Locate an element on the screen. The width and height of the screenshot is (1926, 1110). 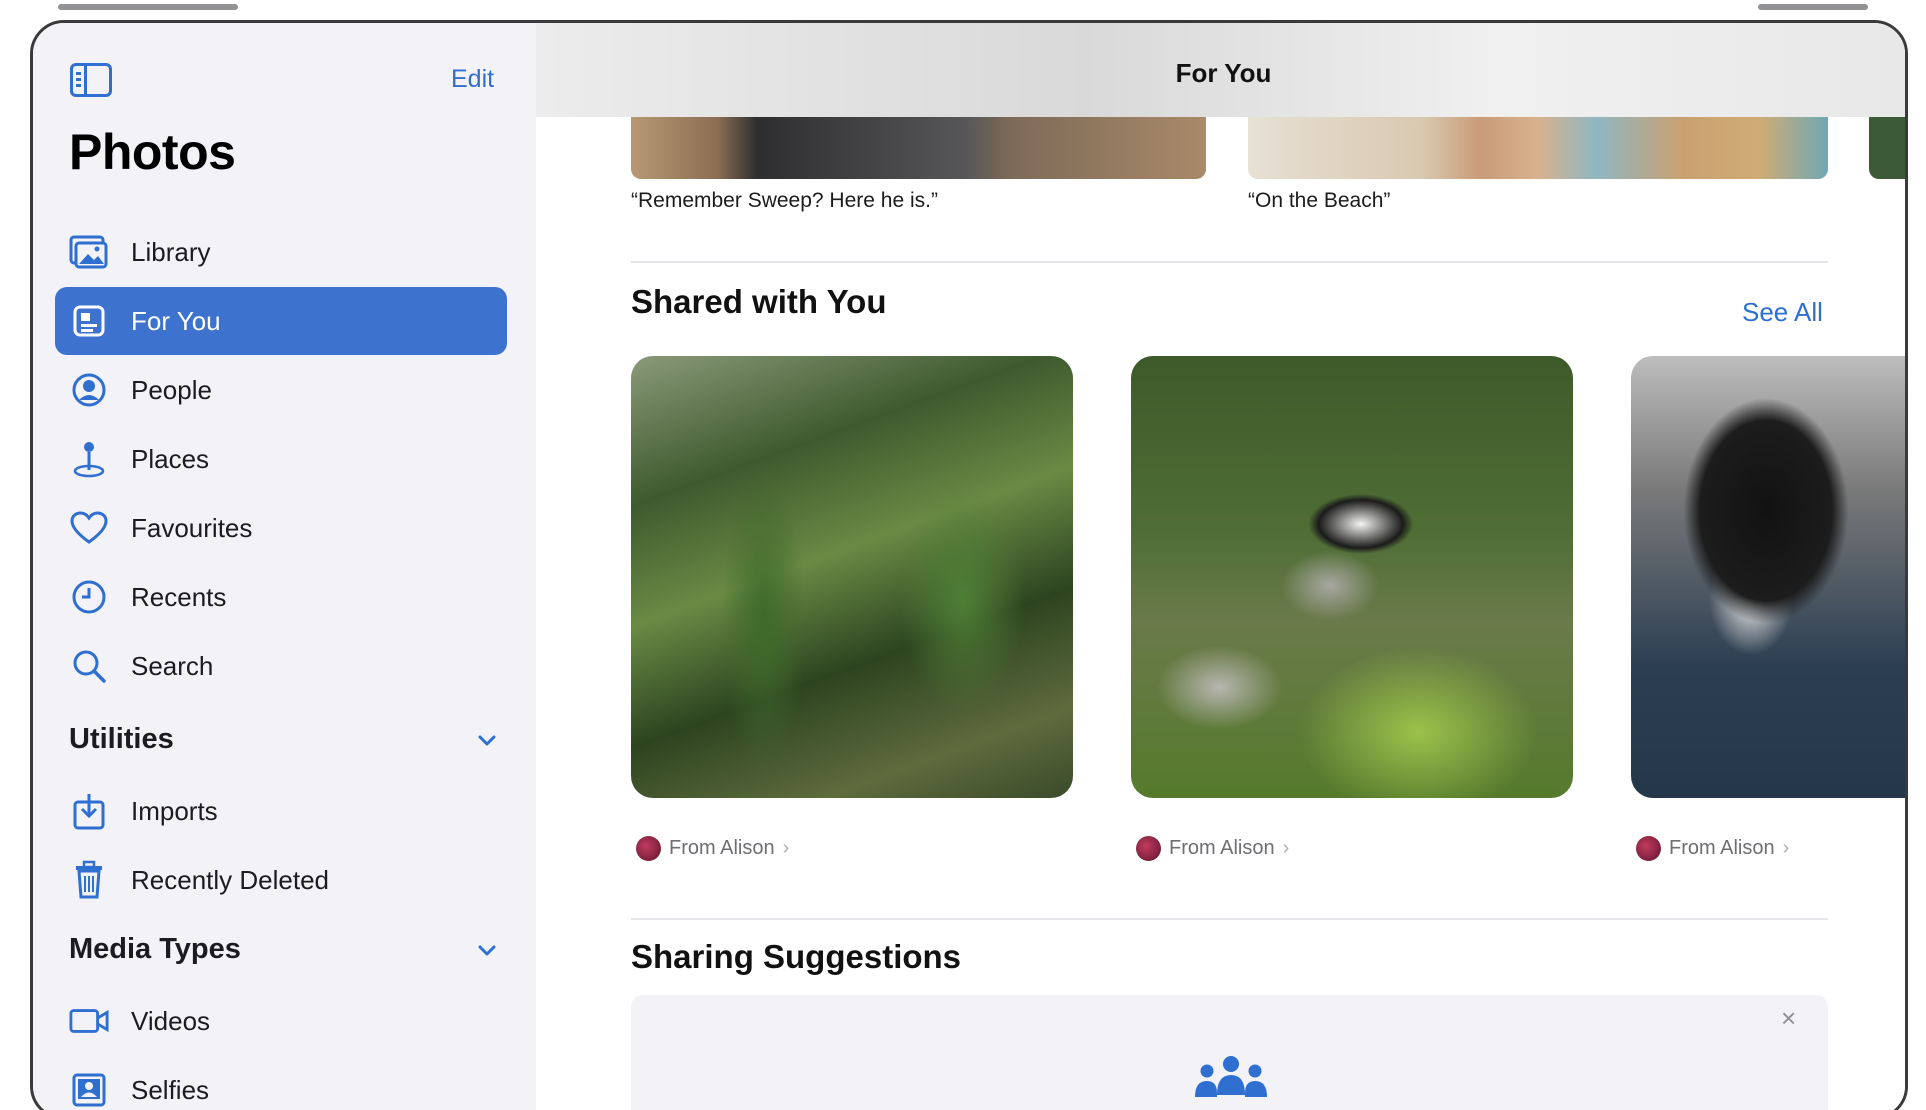
for-you-icon is located at coordinates (89, 321).